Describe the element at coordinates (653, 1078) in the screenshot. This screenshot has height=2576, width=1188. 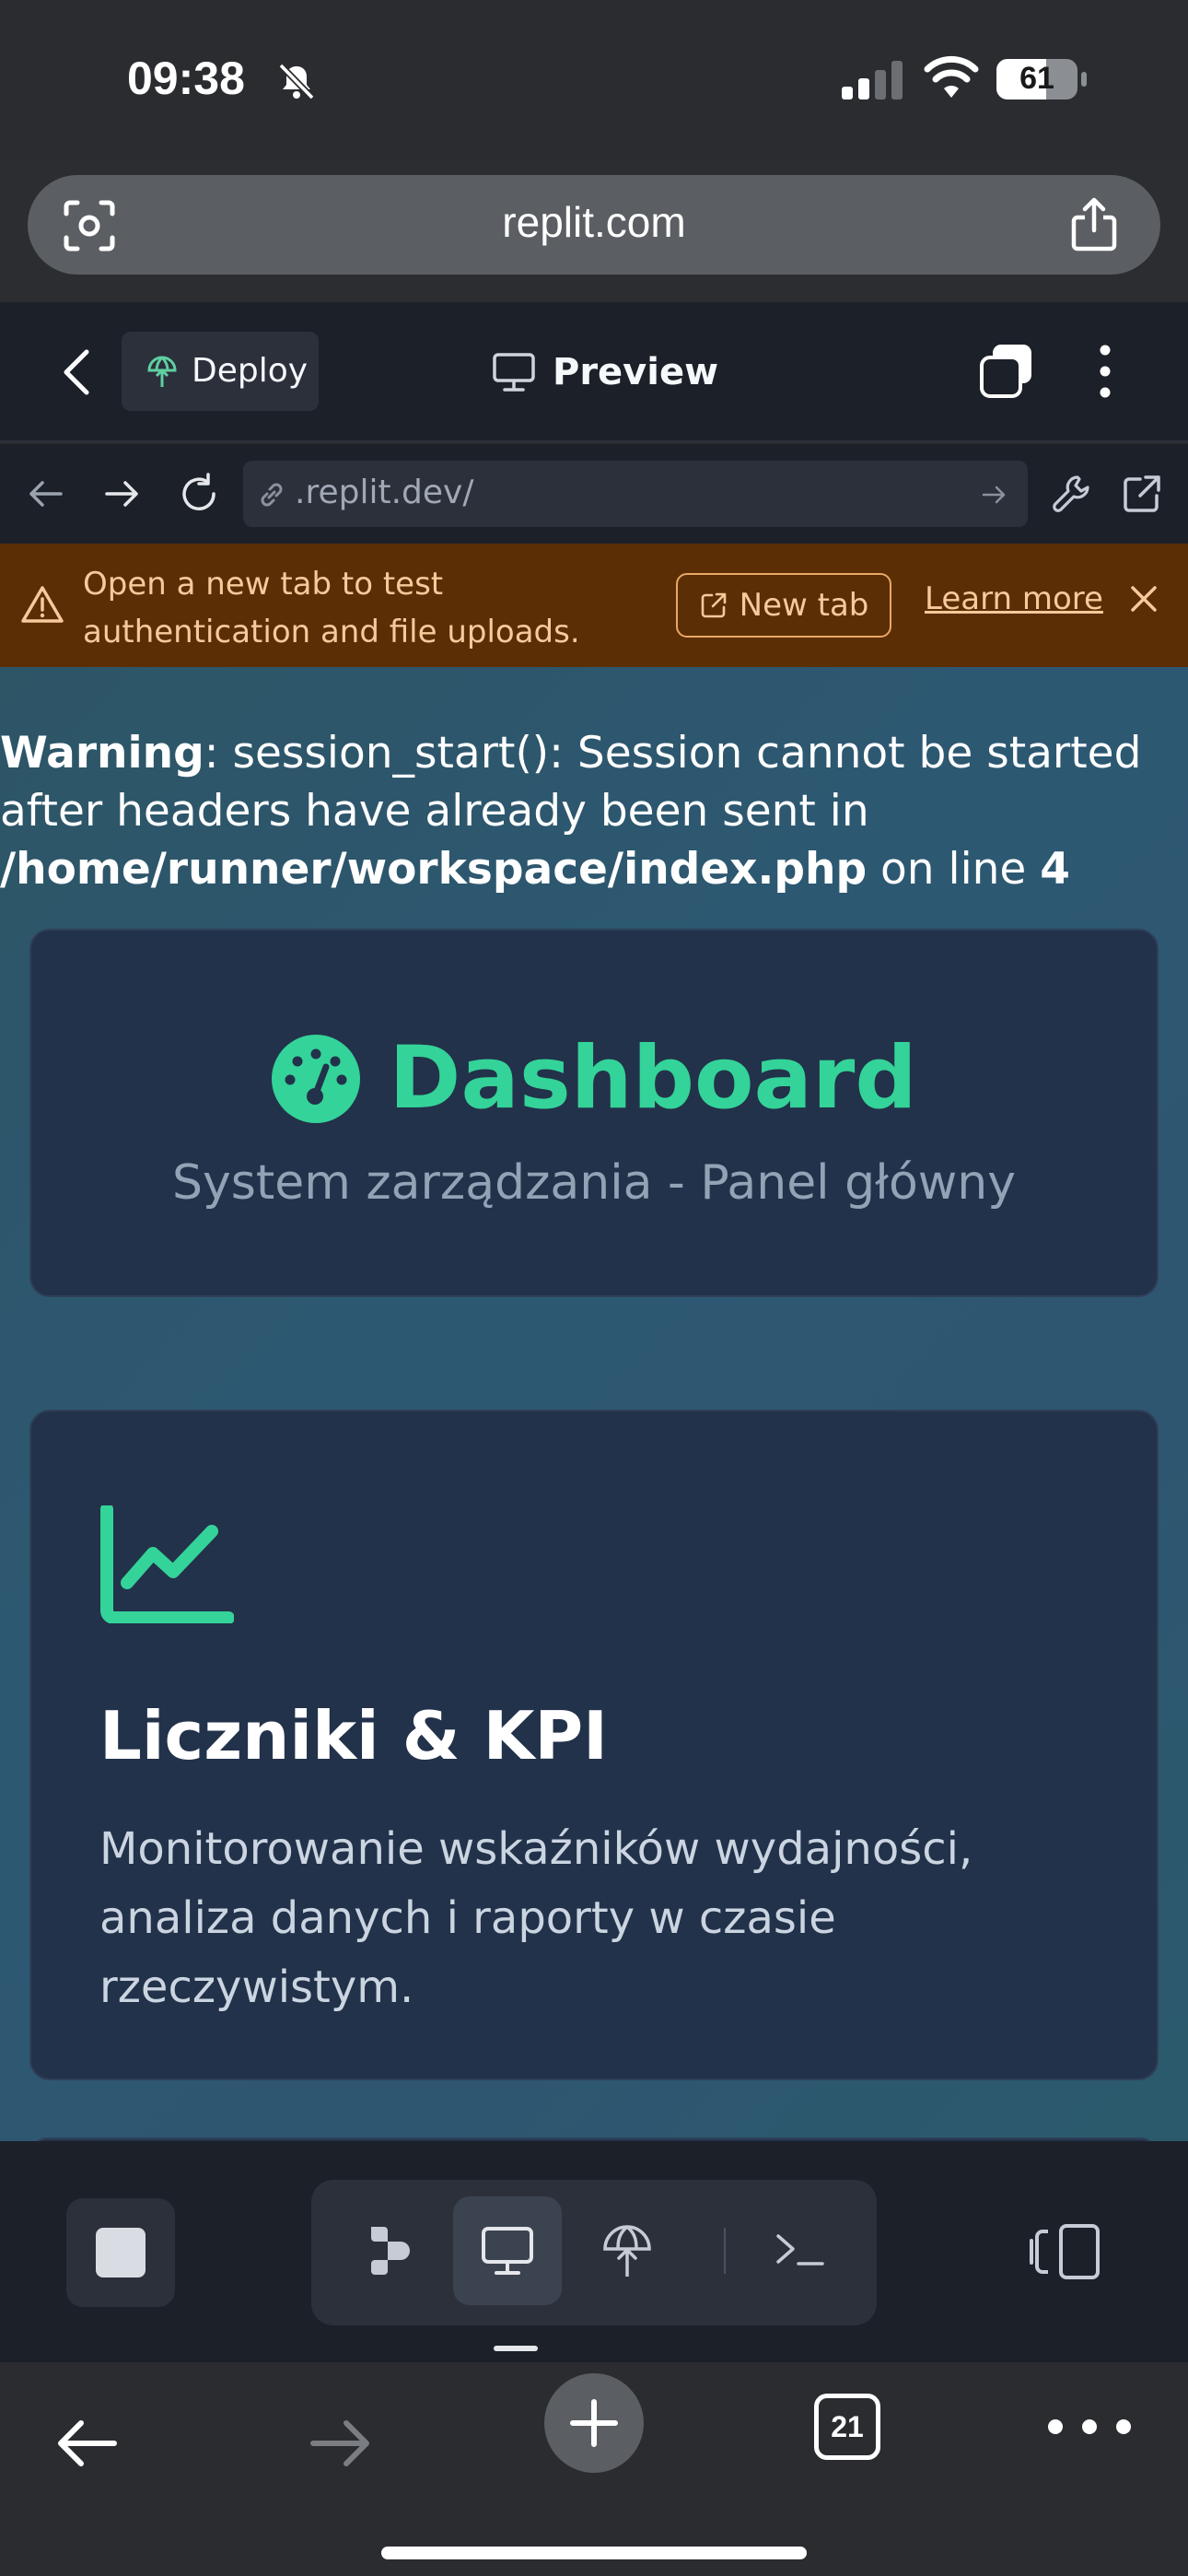
I see `dashboard-title: Dashboard` at that location.